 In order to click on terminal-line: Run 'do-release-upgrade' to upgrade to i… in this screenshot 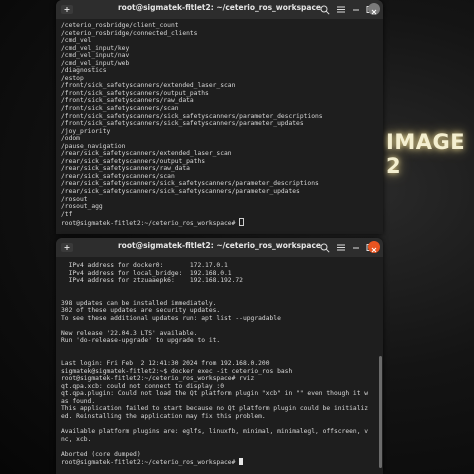, I will do `click(141, 341)`.